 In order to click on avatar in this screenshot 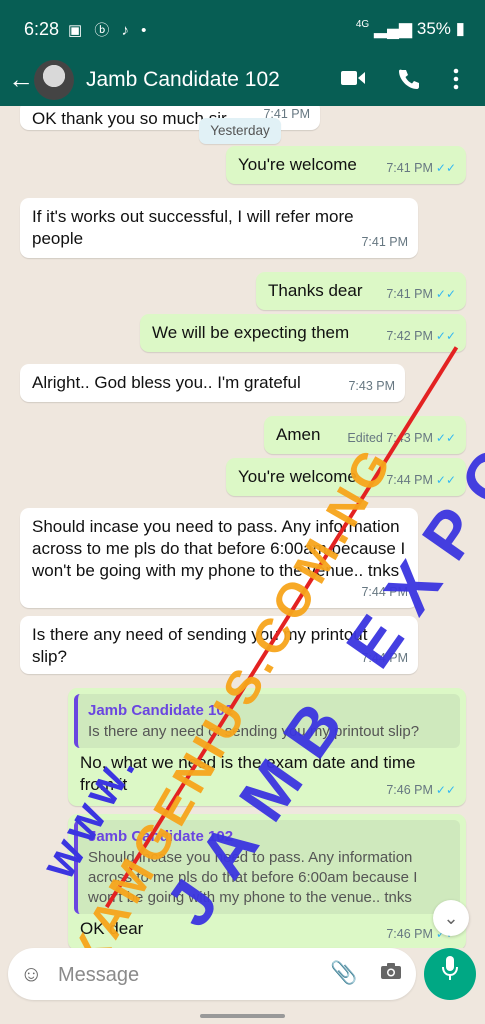, I will do `click(54, 80)`.